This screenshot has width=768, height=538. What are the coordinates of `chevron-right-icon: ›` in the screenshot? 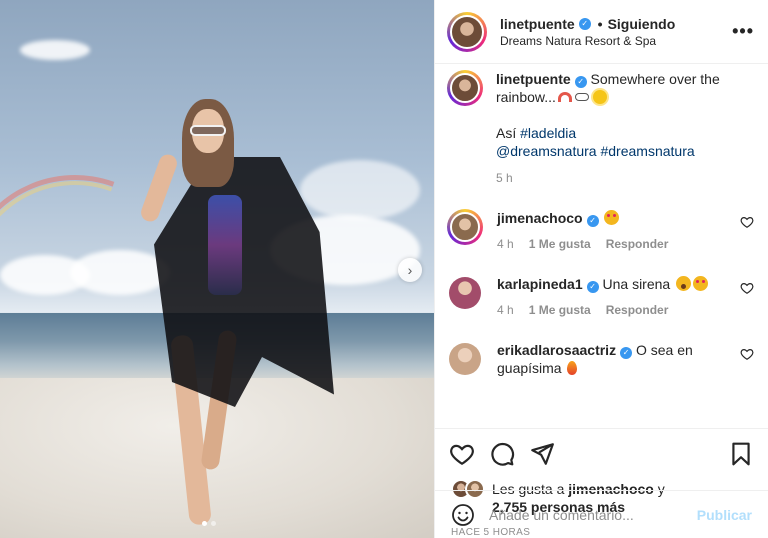 It's located at (410, 270).